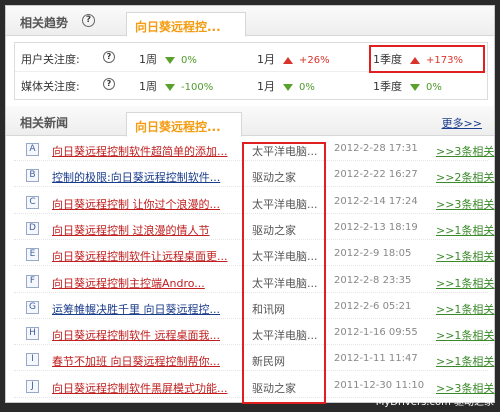 The height and width of the screenshot is (412, 500). Describe the element at coordinates (434, 402) in the screenshot. I see `watermark: MyDrivers.com 驱动之家` at that location.